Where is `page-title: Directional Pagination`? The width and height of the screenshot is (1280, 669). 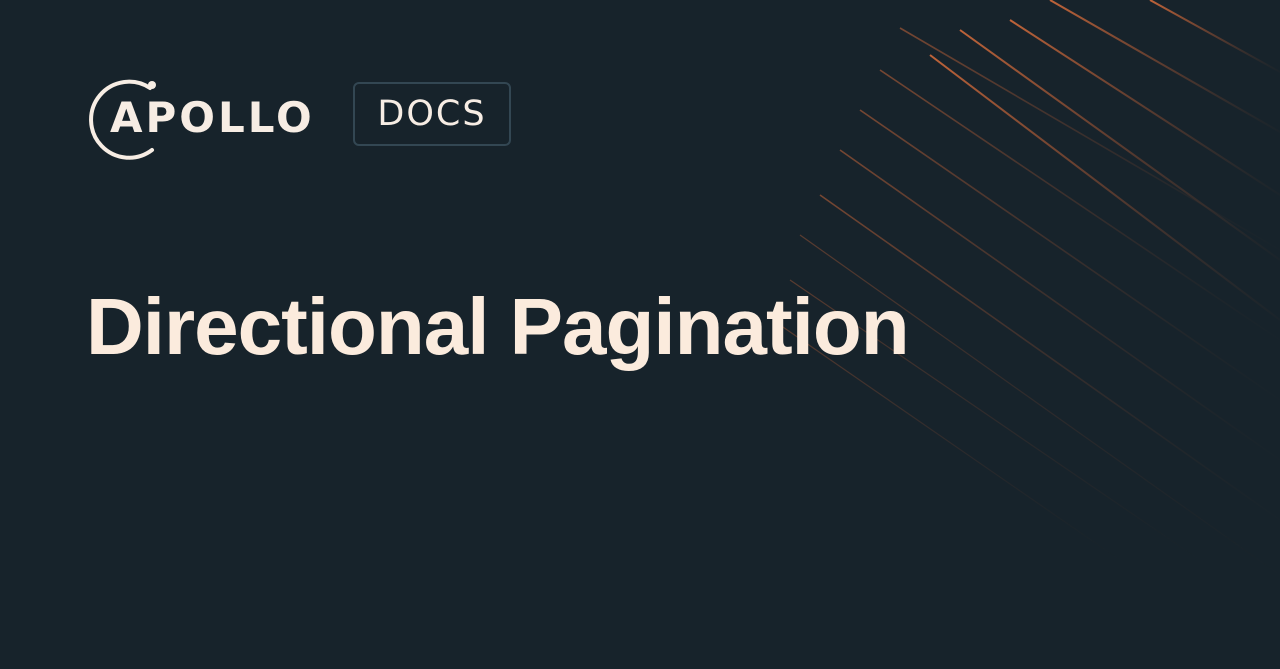
page-title: Directional Pagination is located at coordinates (498, 326).